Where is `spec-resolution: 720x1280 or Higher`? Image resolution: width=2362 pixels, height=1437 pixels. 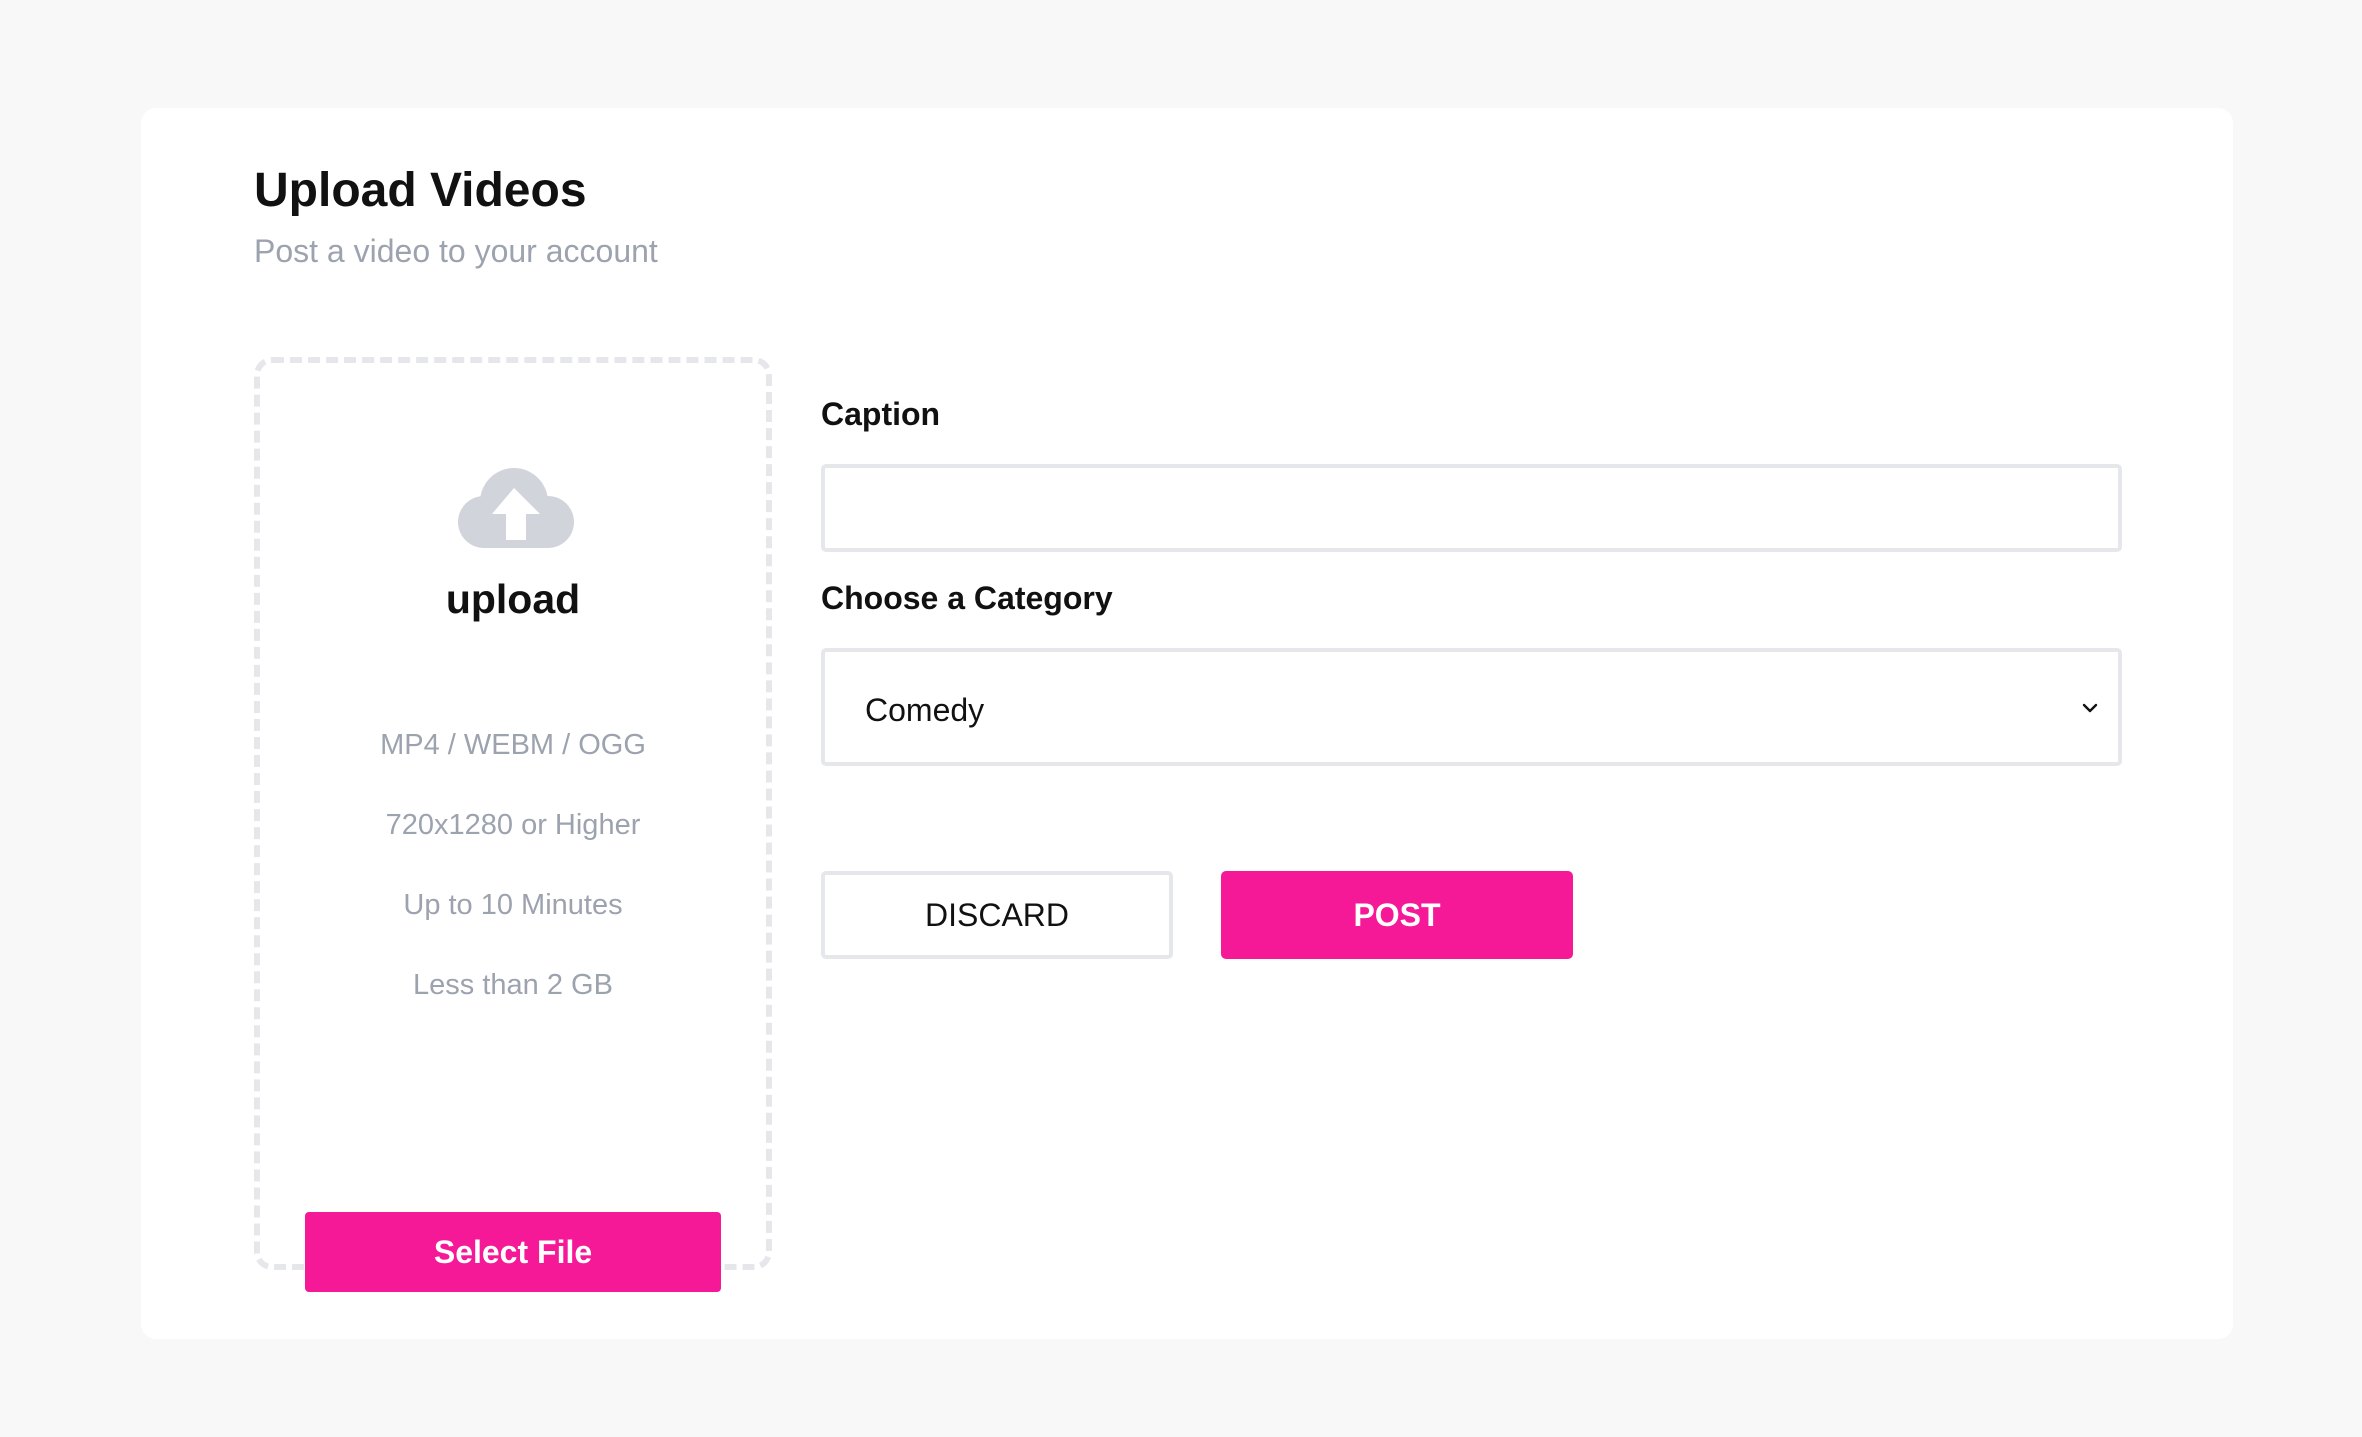
spec-resolution: 720x1280 or Higher is located at coordinates (513, 825).